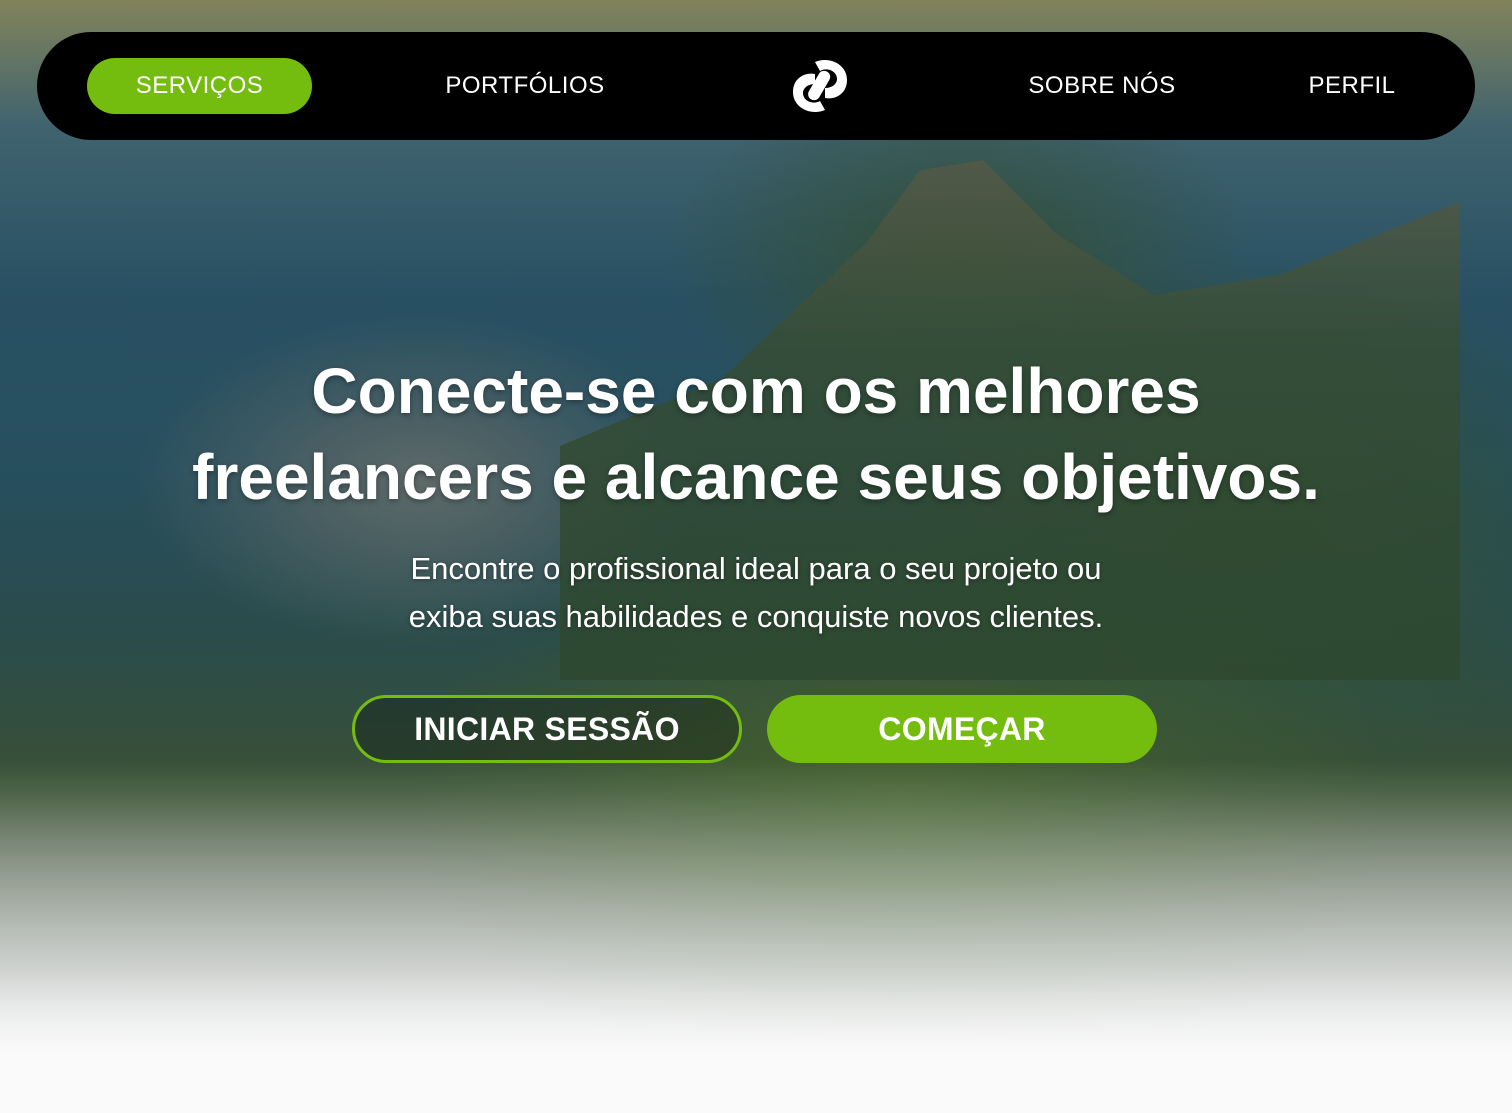  I want to click on login-button: INICIAR SESSÃO, so click(547, 729).